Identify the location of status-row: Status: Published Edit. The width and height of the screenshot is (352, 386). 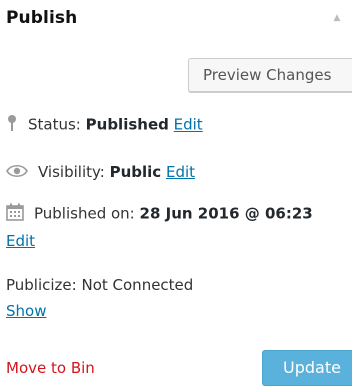
(104, 125).